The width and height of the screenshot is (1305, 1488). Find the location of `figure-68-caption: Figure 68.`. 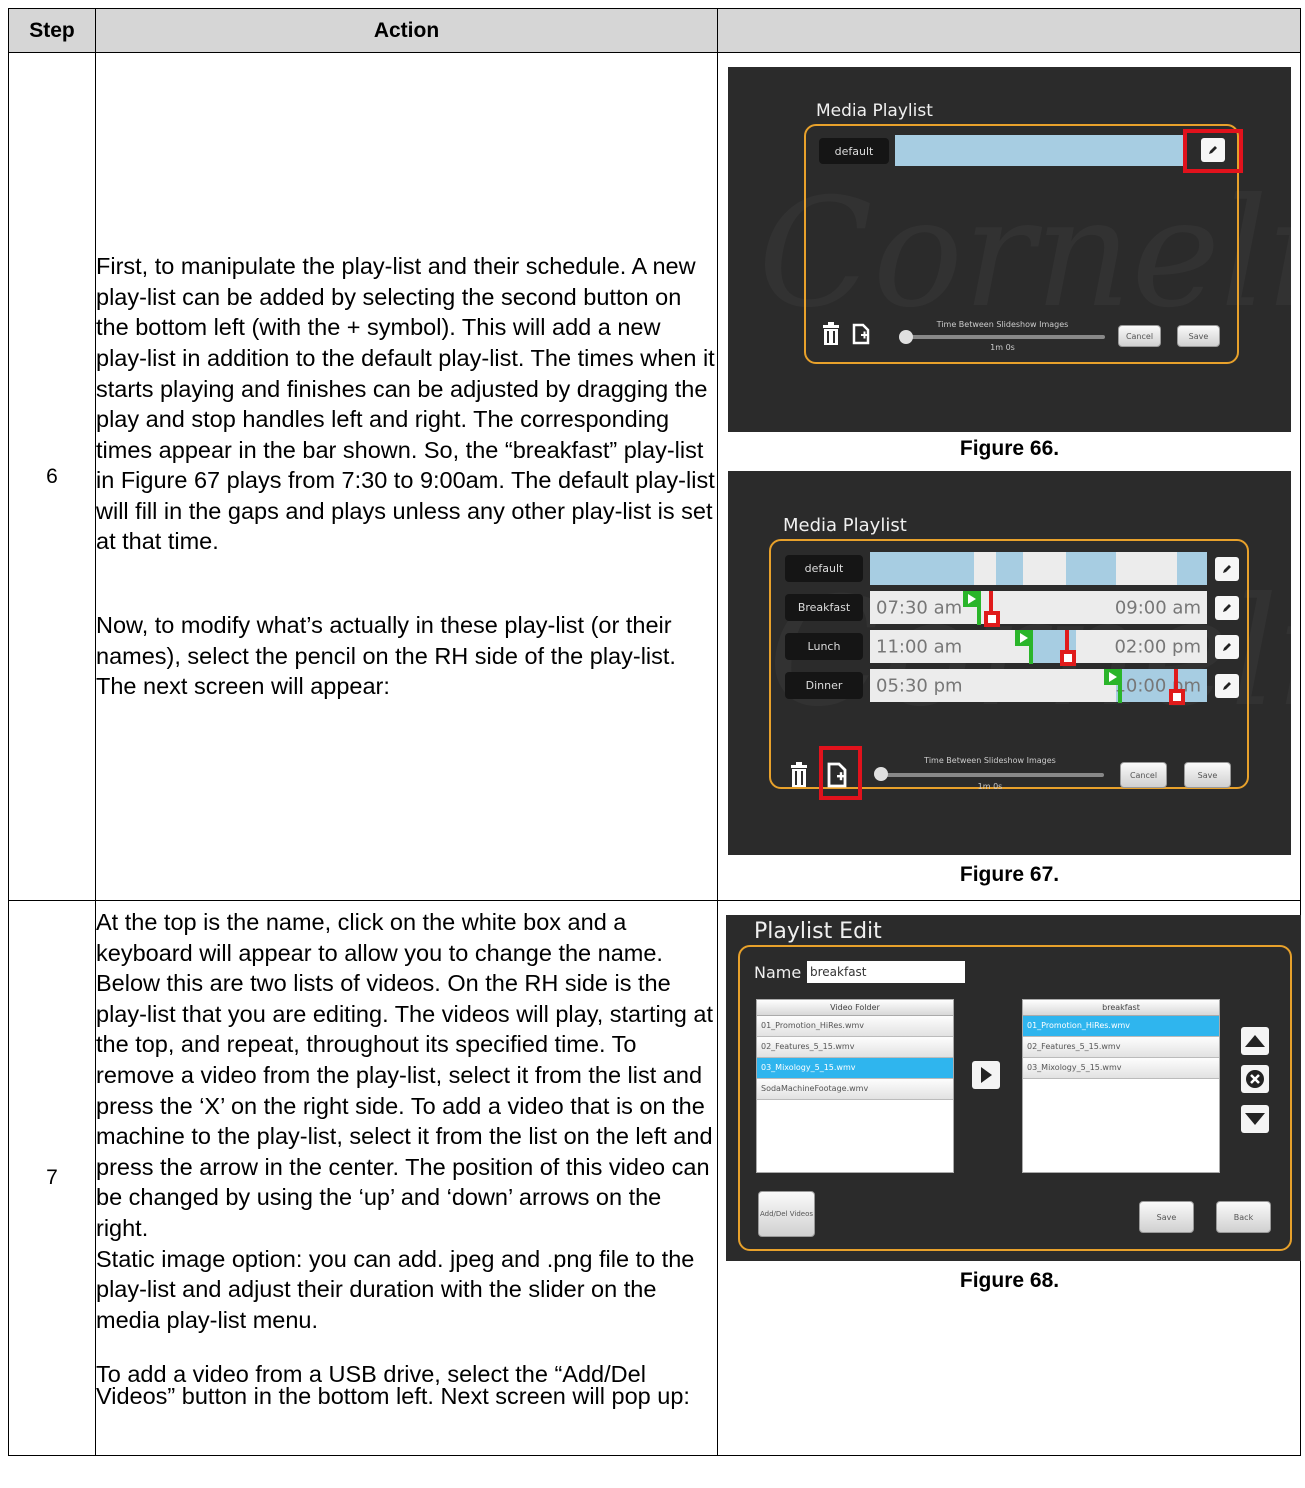

figure-68-caption: Figure 68. is located at coordinates (1009, 1280).